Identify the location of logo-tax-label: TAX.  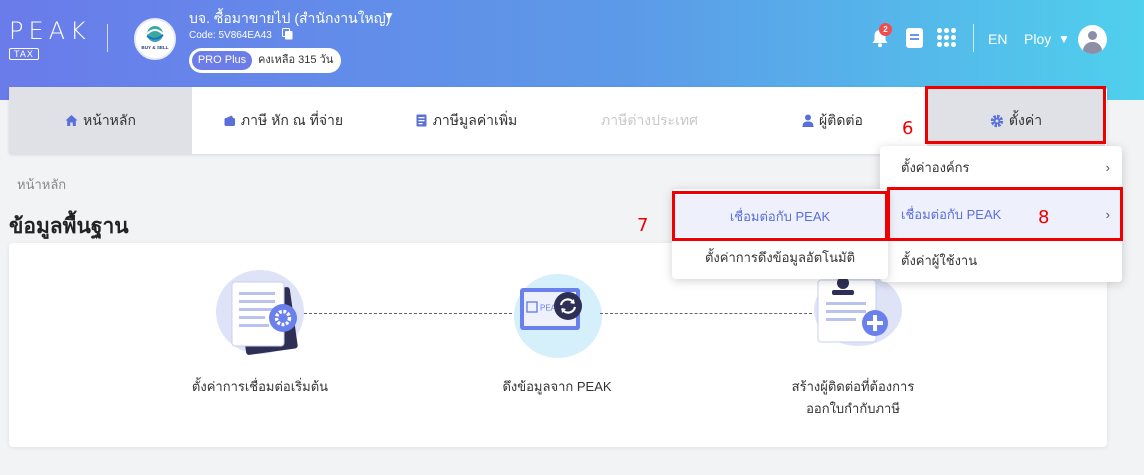
(24, 54).